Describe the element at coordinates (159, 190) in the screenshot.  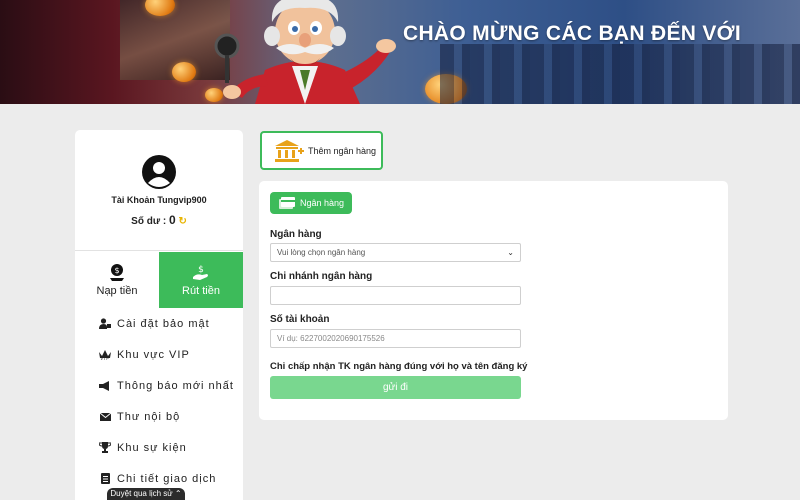
I see `profile-panel: Tài Khoản Tungvip900 Số dư : 0 ↻` at that location.